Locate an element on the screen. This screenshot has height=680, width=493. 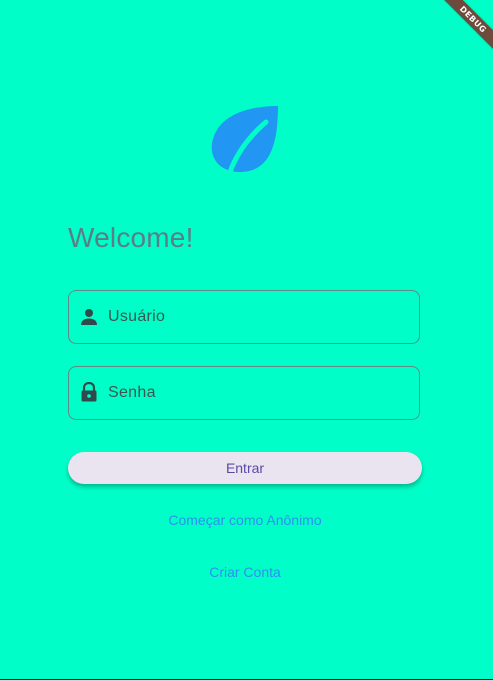
create-account-button: Criar Conta is located at coordinates (245, 572).